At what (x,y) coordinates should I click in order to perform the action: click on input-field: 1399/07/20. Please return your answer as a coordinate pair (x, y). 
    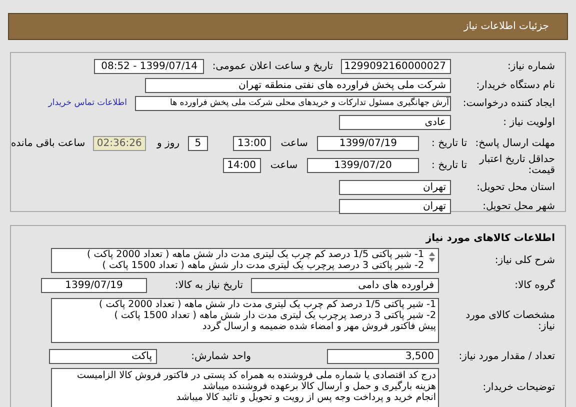
    Looking at the image, I should click on (363, 165).